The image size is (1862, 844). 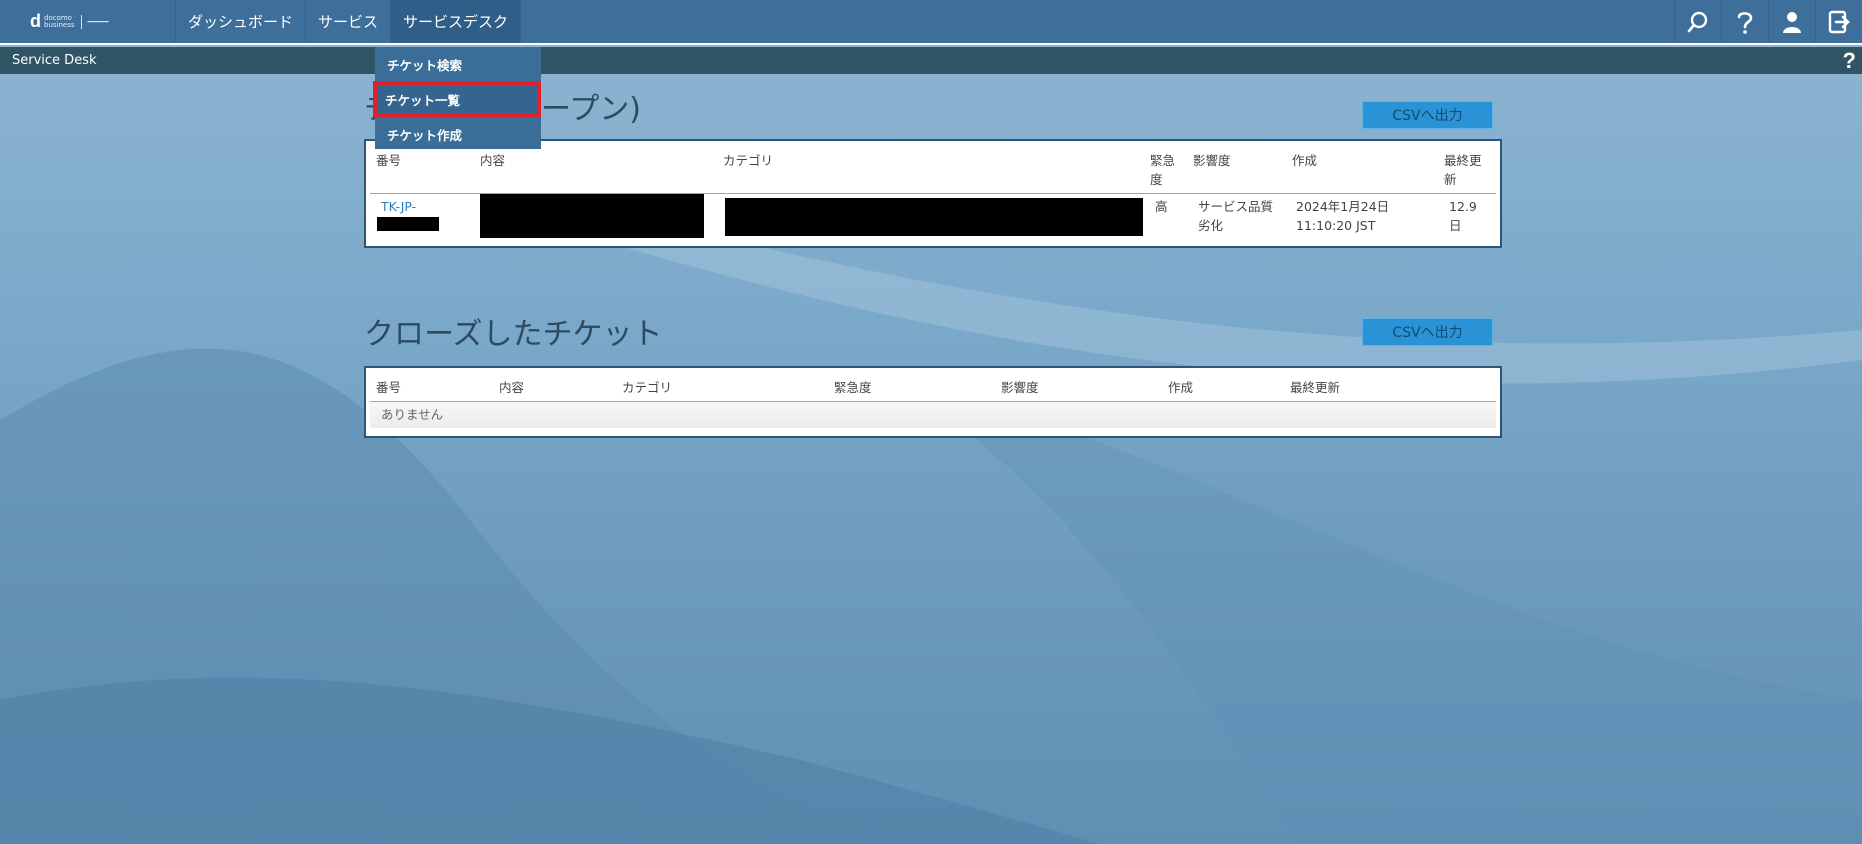 I want to click on open-tickets-title: ープン), so click(x=591, y=109).